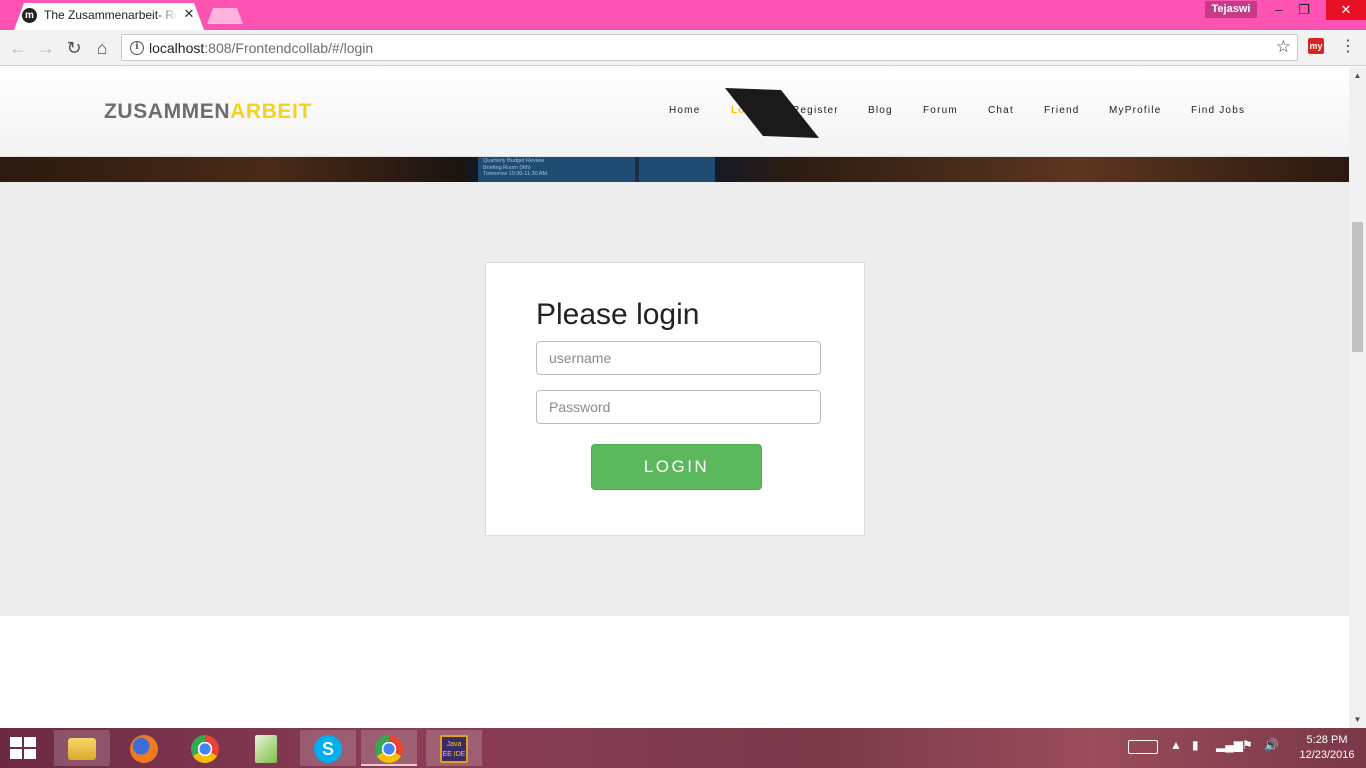 This screenshot has height=768, width=1366. Describe the element at coordinates (189, 14) in the screenshot. I see `tab-close-icon: ✕` at that location.